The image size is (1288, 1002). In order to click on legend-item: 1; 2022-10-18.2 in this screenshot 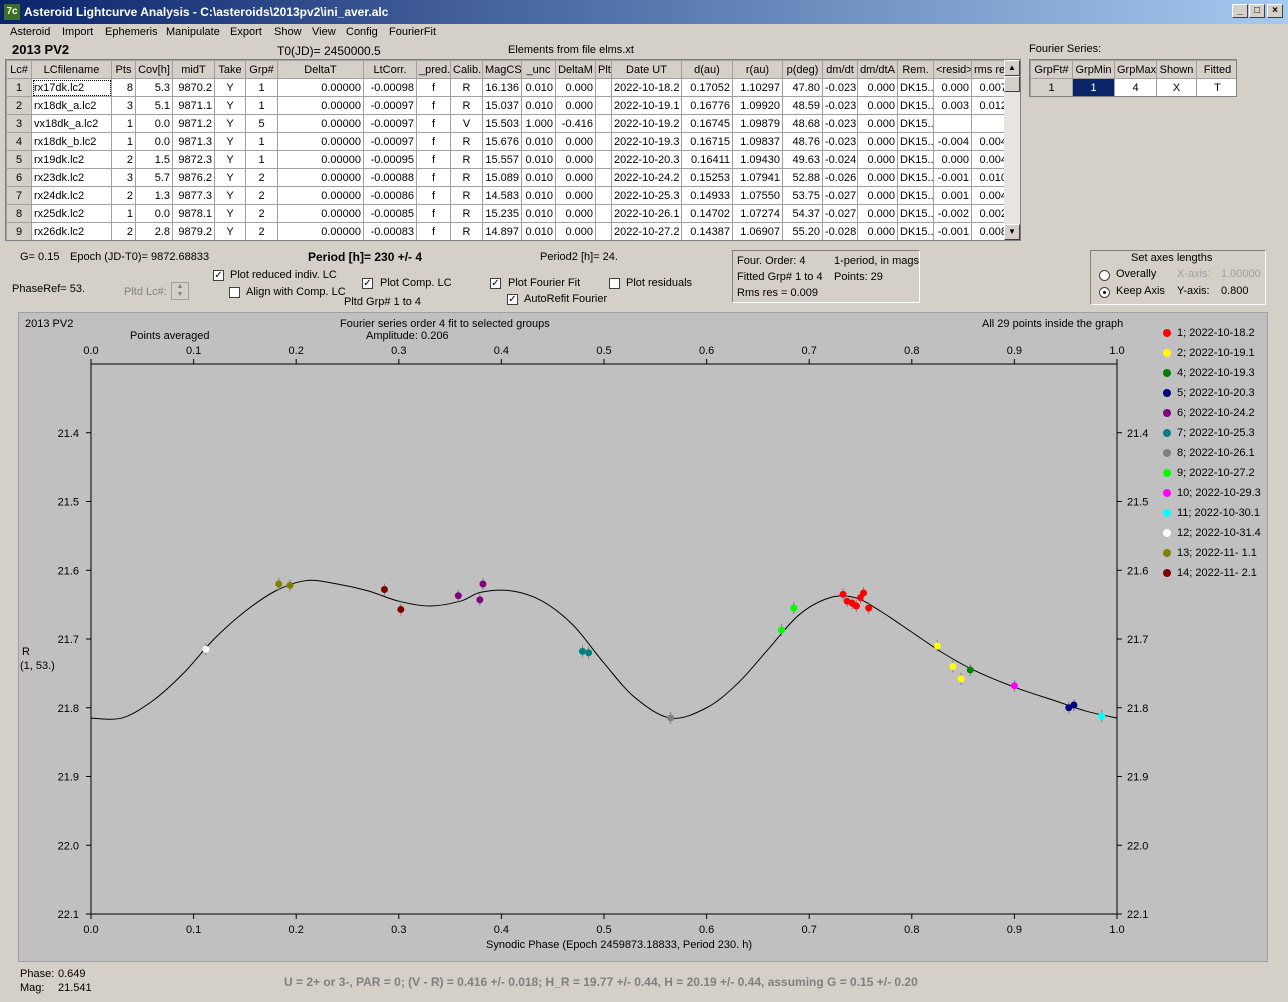, I will do `click(1209, 333)`.